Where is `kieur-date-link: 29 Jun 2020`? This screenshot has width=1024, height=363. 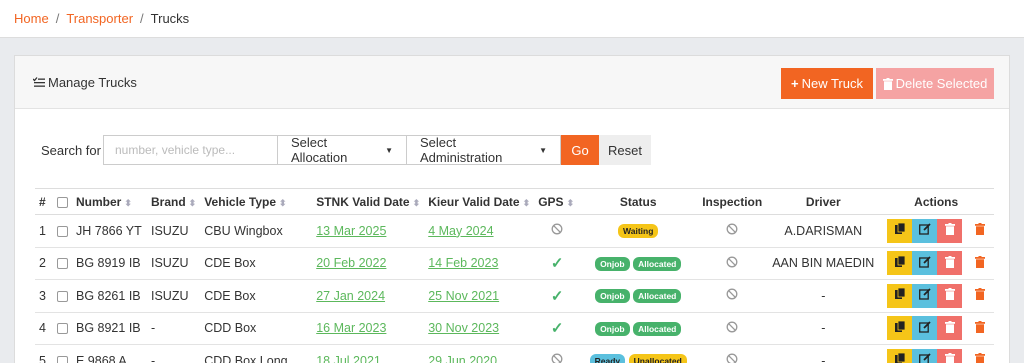 kieur-date-link: 29 Jun 2020 is located at coordinates (462, 358).